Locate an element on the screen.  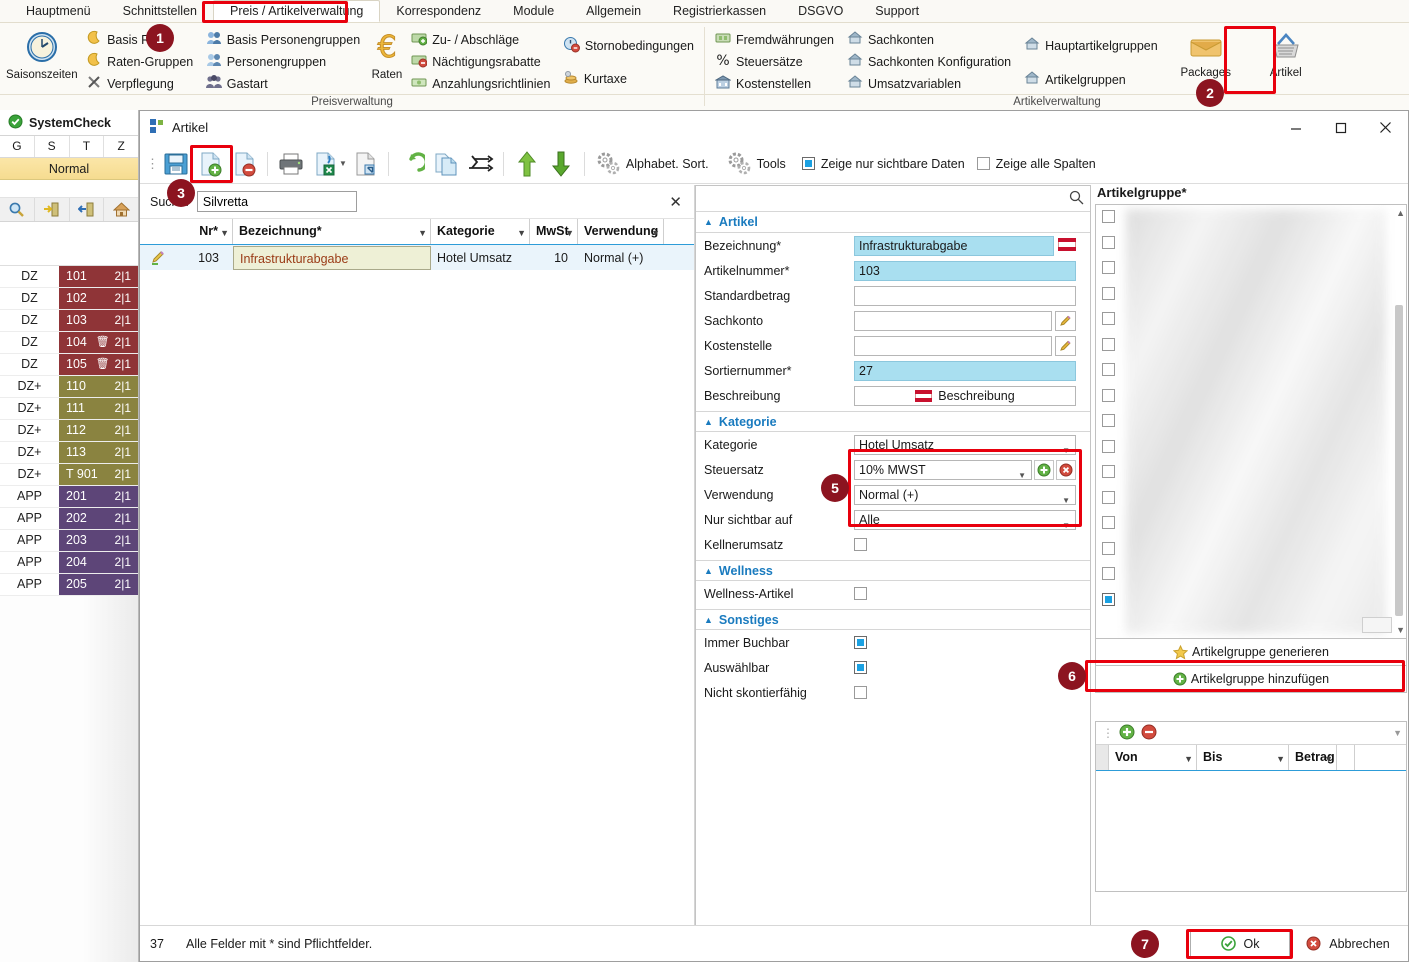
preis-remove-button is located at coordinates (1149, 733).